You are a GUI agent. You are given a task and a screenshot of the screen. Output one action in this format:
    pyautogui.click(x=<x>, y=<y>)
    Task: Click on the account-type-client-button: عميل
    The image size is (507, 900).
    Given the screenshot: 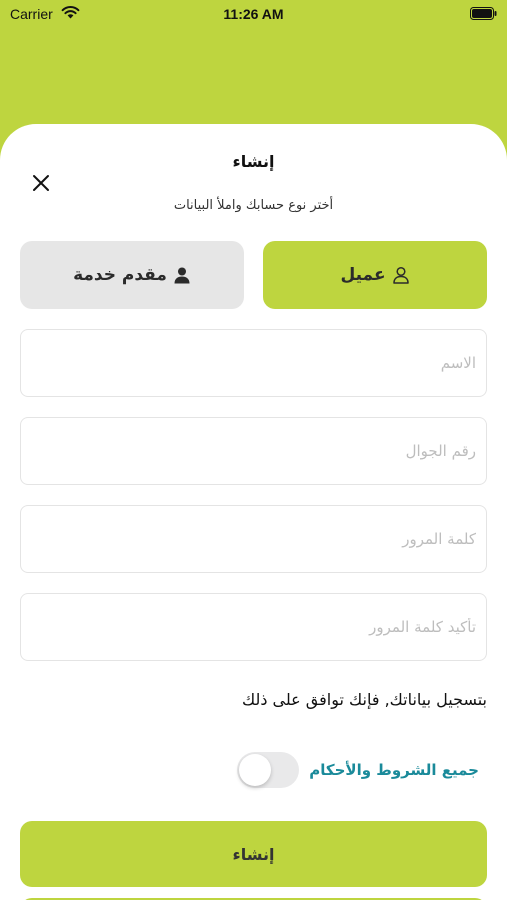 What is the action you would take?
    pyautogui.click(x=375, y=275)
    